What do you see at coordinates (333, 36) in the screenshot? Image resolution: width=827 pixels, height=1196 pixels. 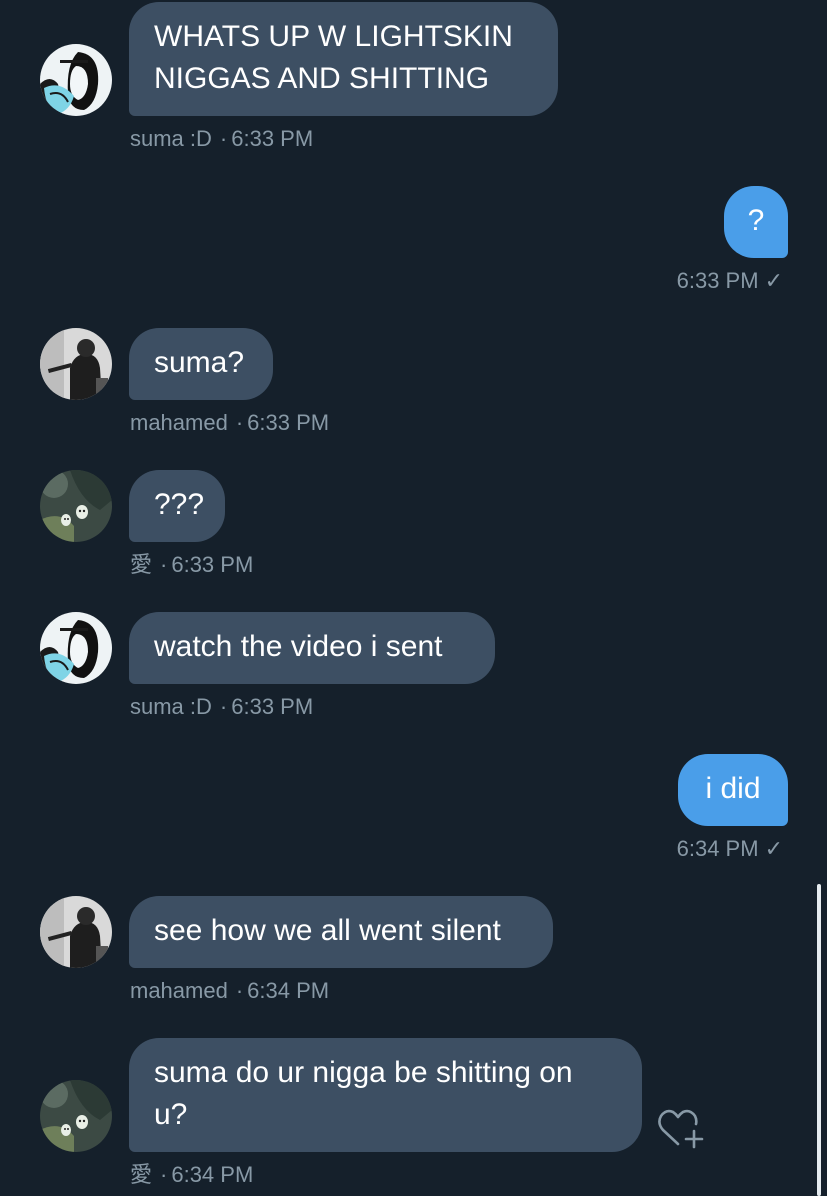 I see `message-text-line: WHATS UP W LIGHTSKIN` at bounding box center [333, 36].